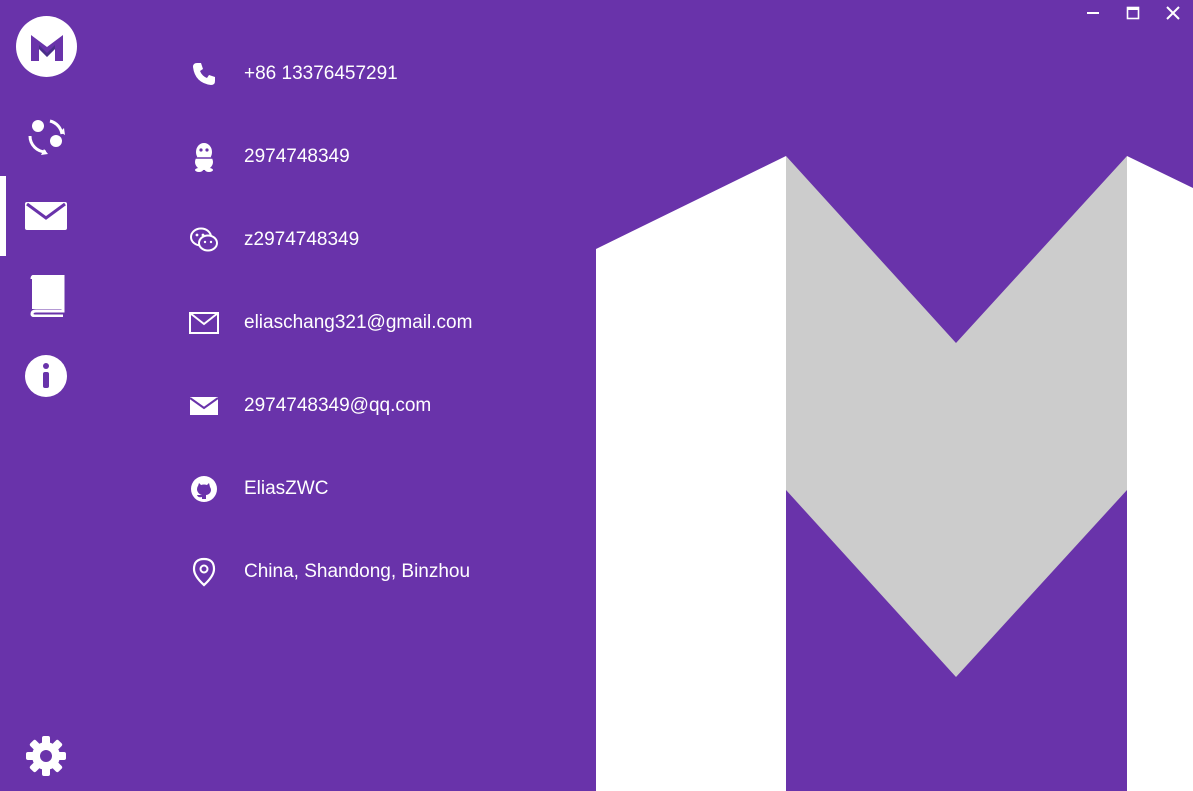 The image size is (1193, 791). I want to click on contact-github: EliasZWC, so click(386, 488).